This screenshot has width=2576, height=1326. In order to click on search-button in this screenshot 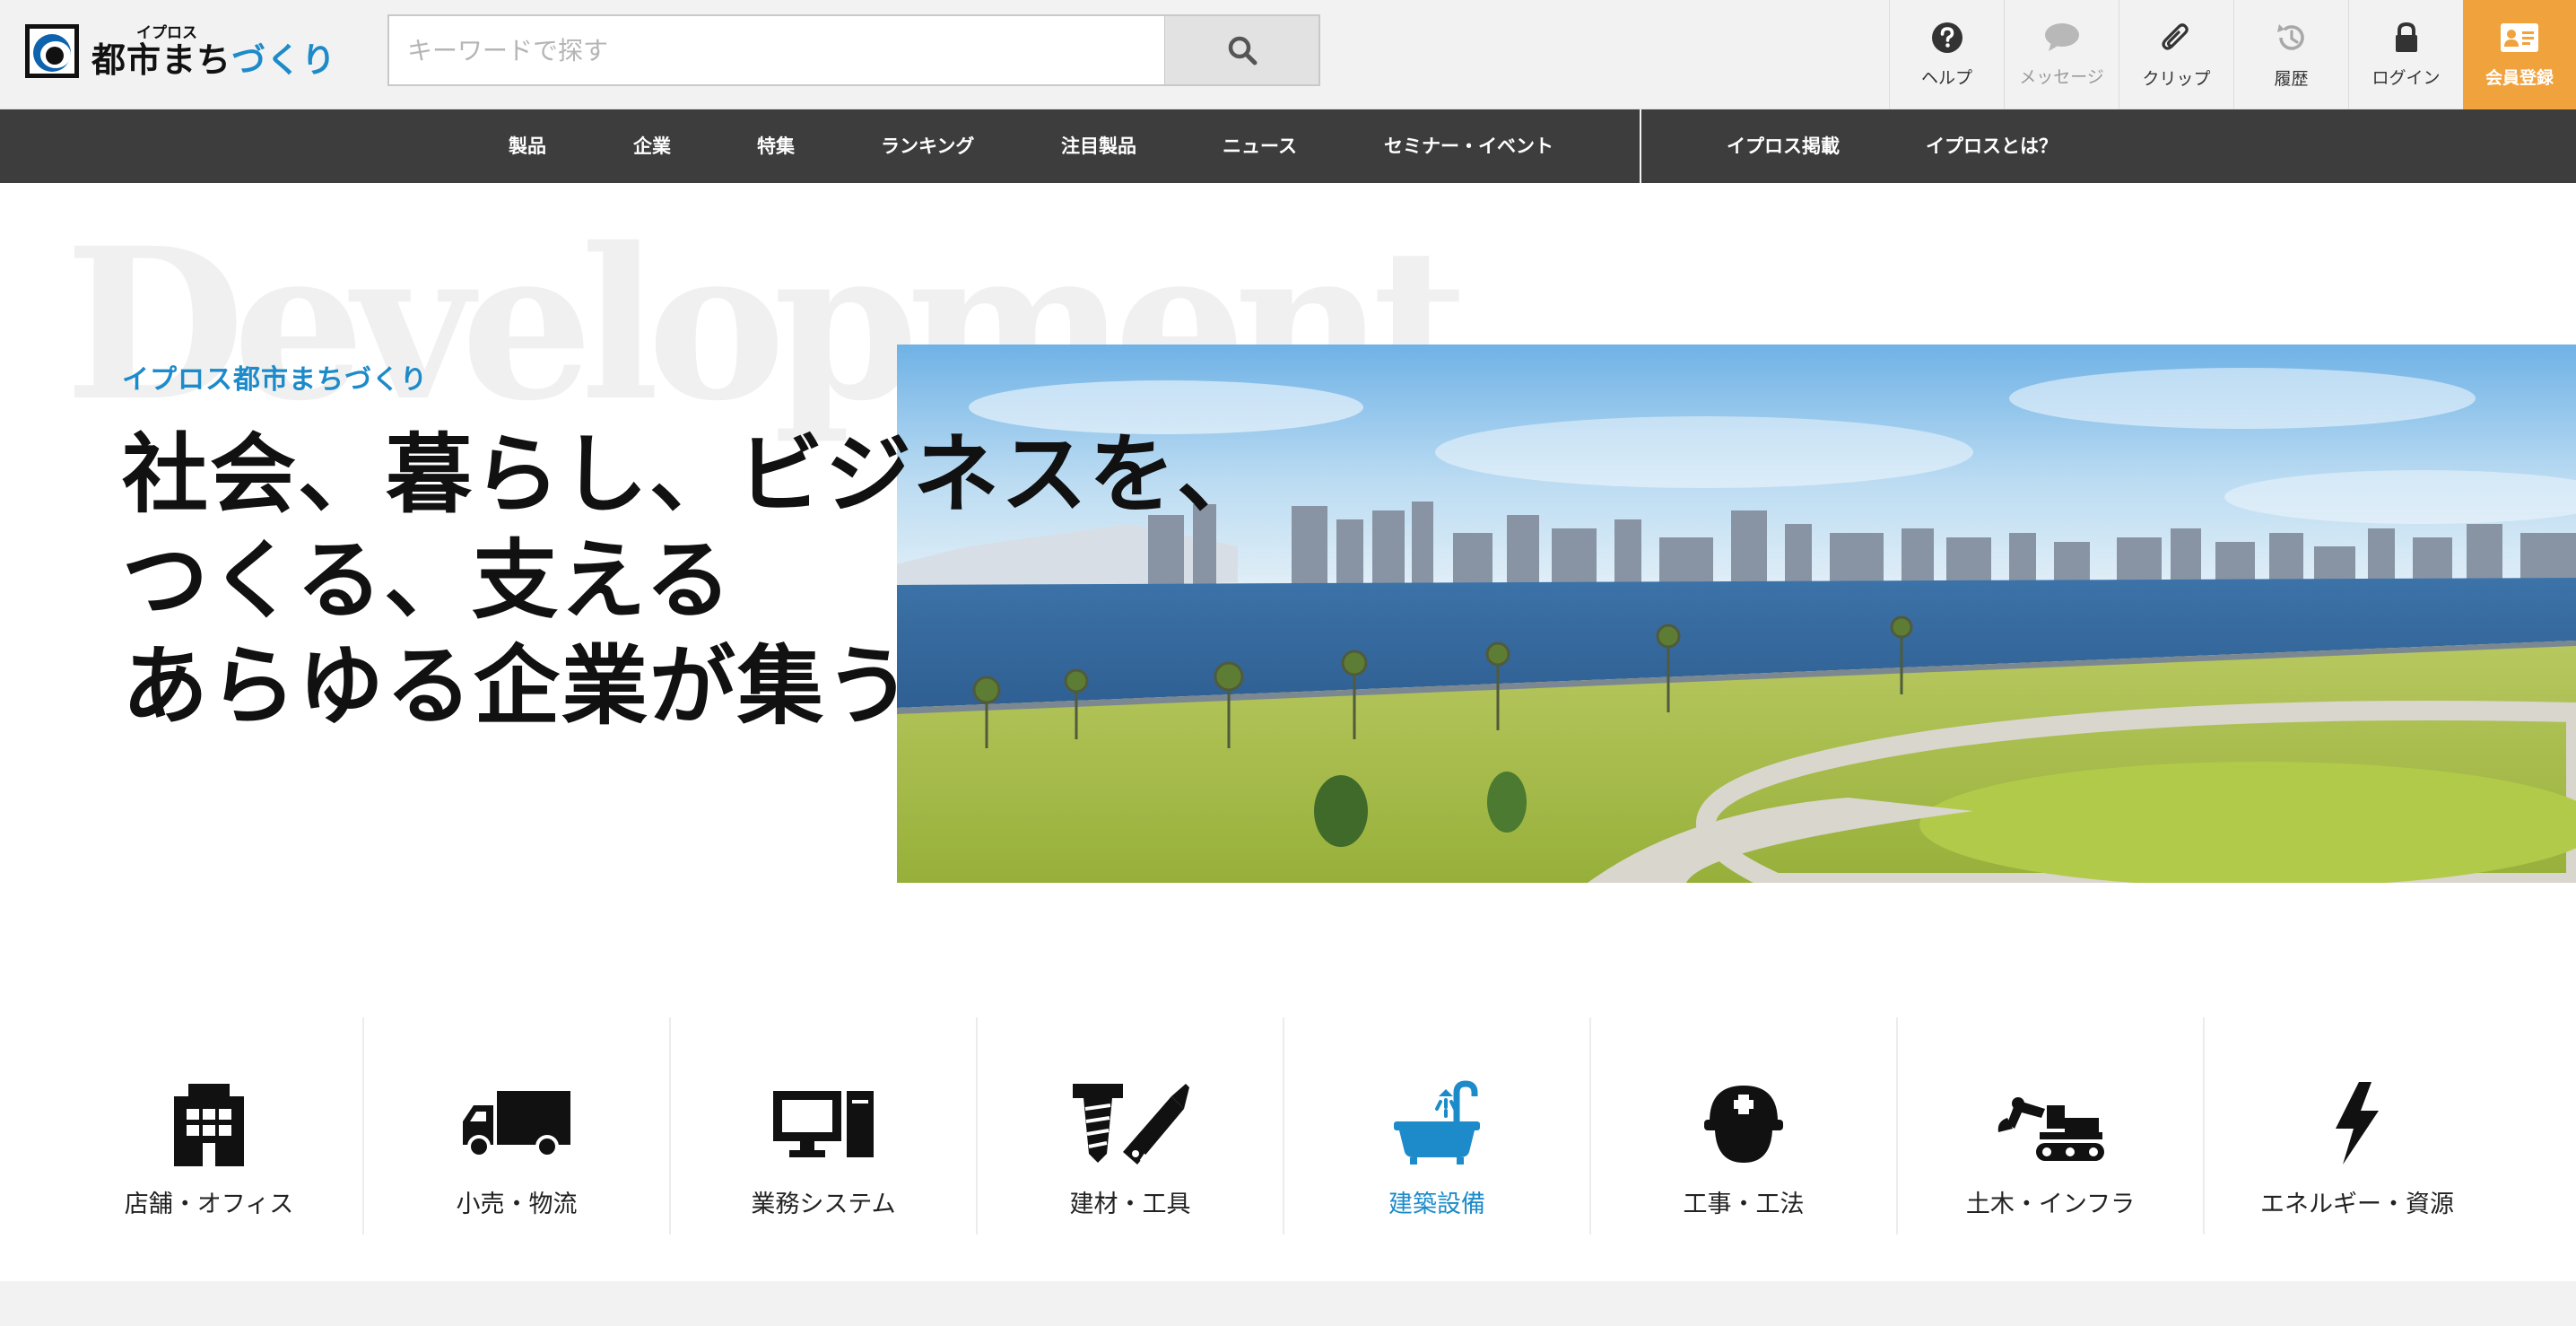, I will do `click(1241, 50)`.